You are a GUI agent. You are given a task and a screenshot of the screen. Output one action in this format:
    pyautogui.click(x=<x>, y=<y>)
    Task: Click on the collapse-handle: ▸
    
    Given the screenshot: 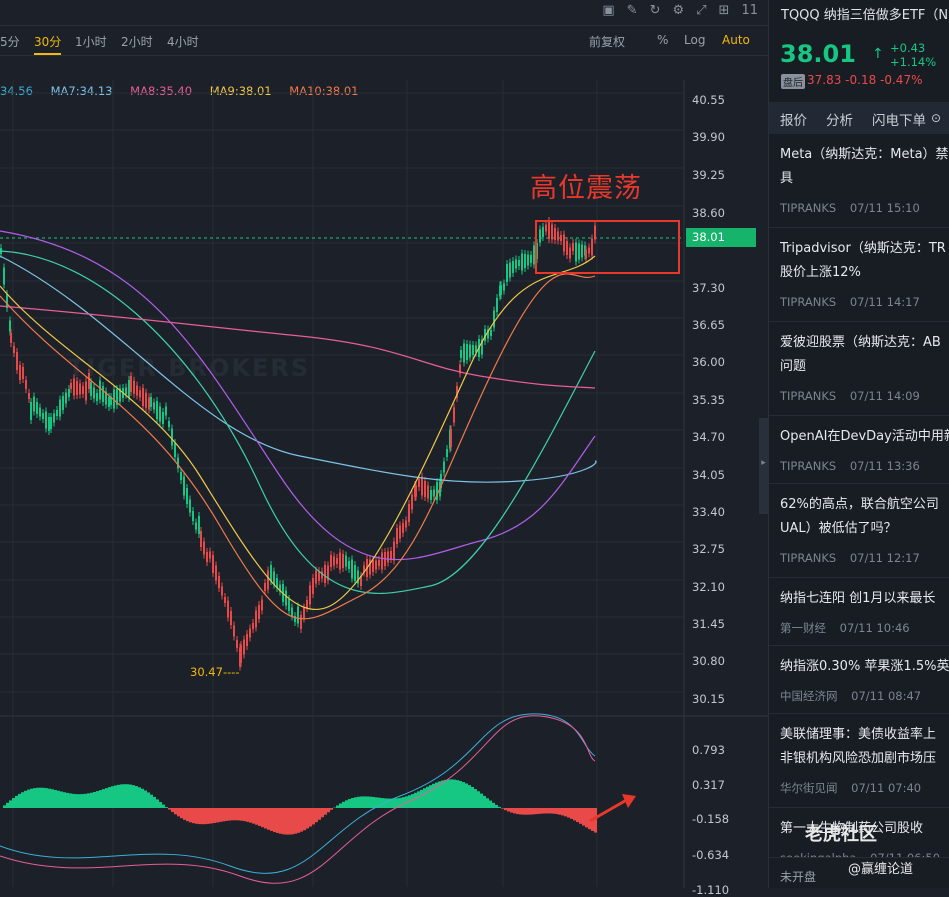 What is the action you would take?
    pyautogui.click(x=763, y=466)
    